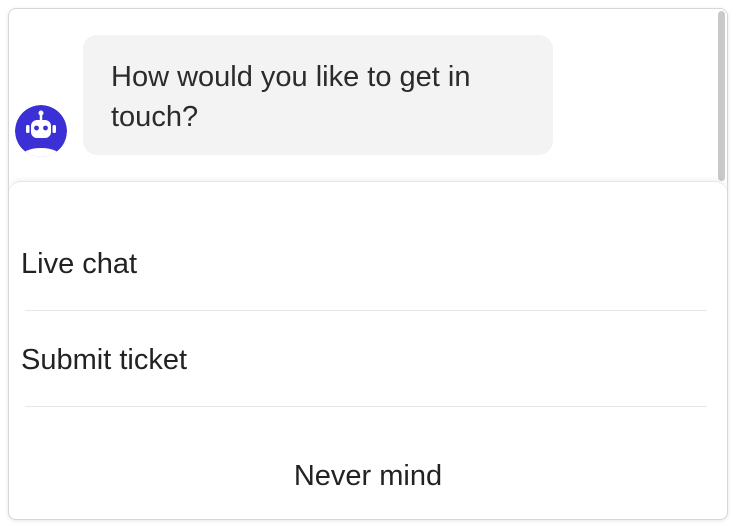  I want to click on bot-message-bubble: How would you like to get in touch?, so click(318, 95).